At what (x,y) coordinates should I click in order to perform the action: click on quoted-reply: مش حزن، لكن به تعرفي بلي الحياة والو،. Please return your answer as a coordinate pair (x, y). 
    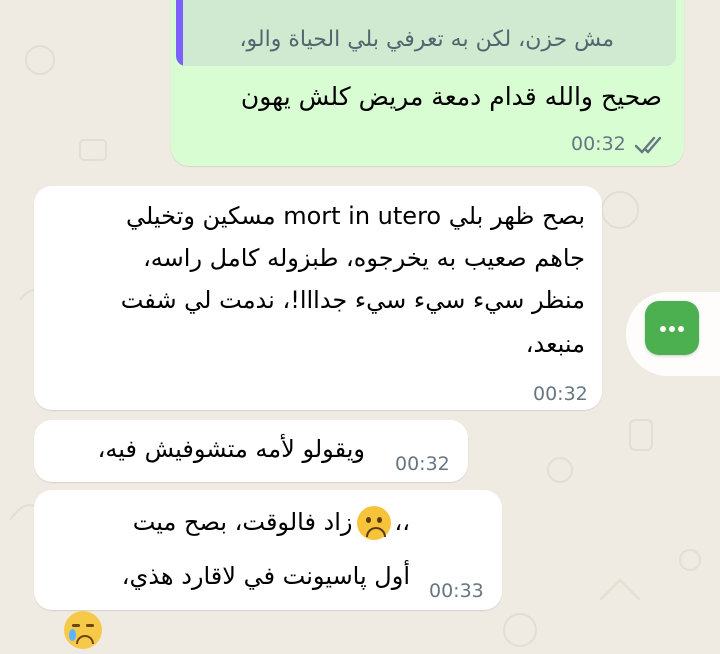
    Looking at the image, I should click on (426, 33).